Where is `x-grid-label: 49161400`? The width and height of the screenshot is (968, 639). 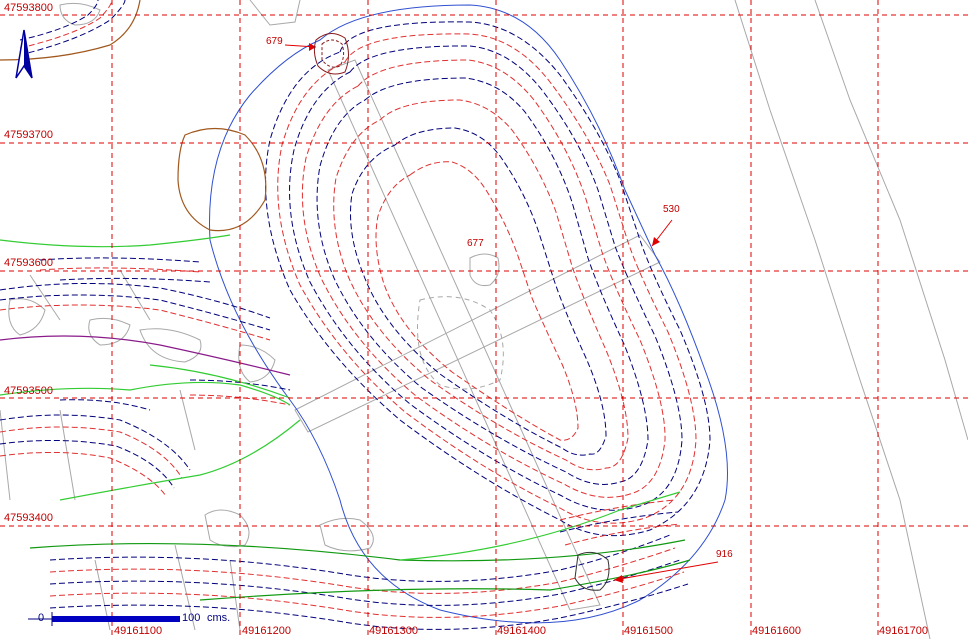
x-grid-label: 49161400 is located at coordinates (521, 631).